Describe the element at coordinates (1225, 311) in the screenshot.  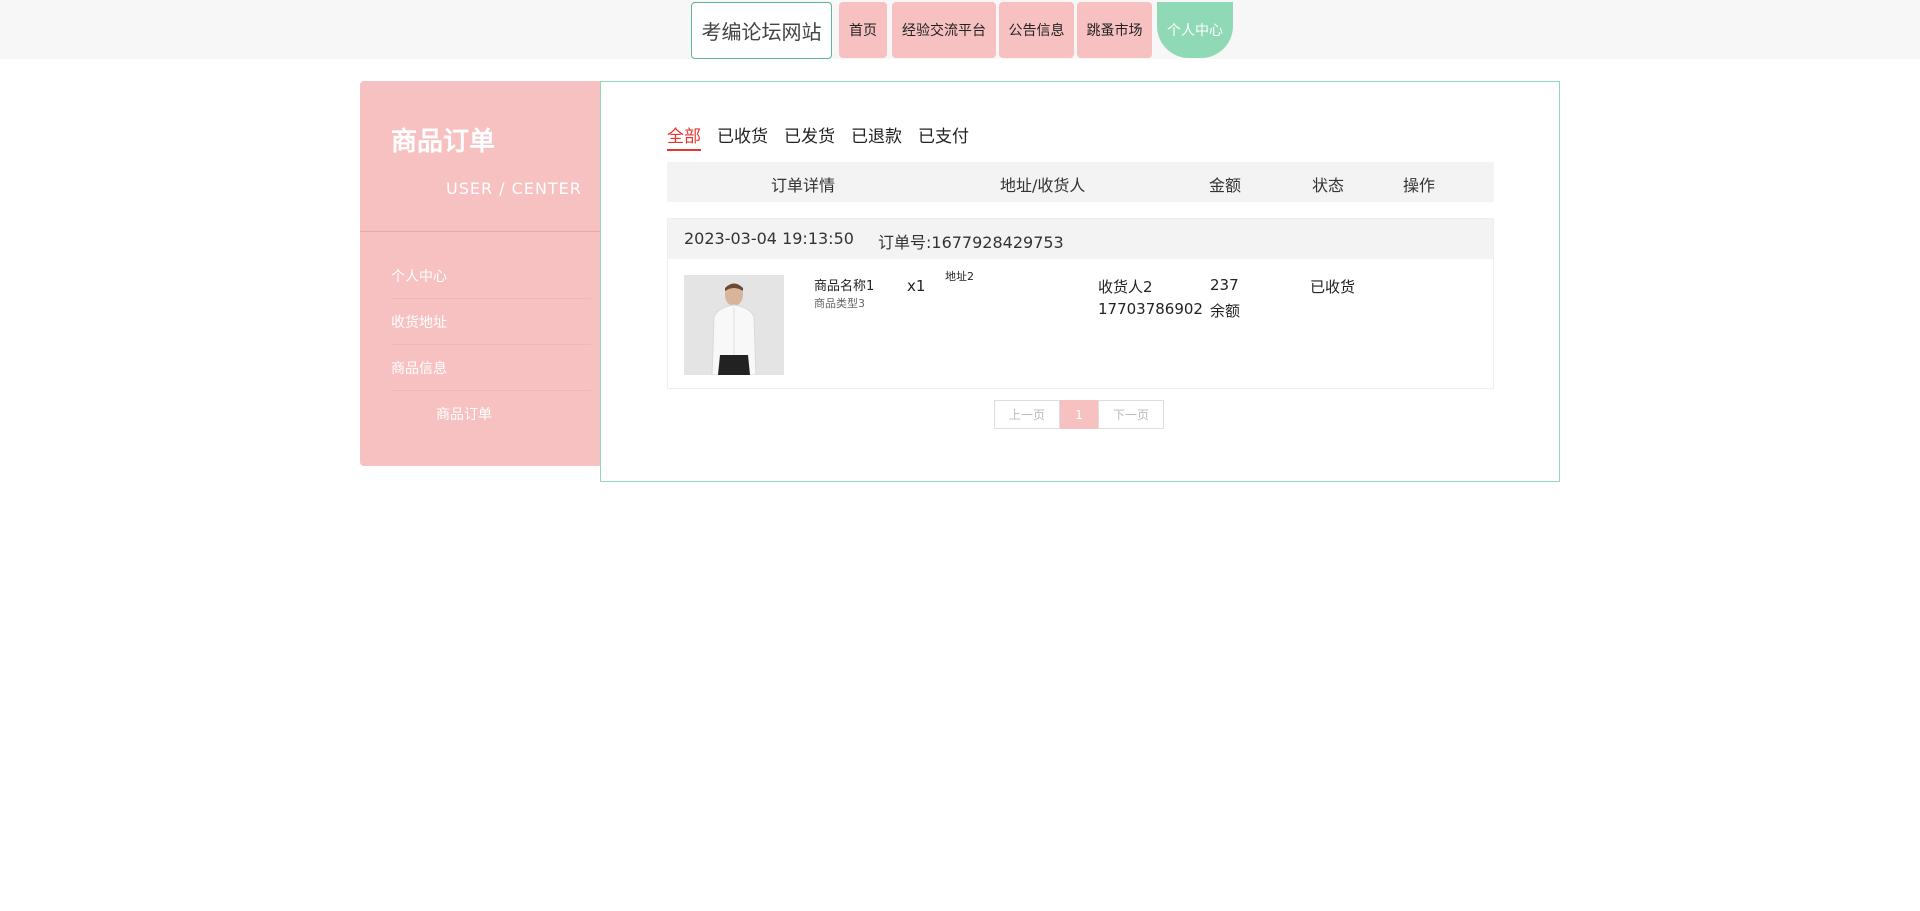
I see `order-pay-method: 余额` at that location.